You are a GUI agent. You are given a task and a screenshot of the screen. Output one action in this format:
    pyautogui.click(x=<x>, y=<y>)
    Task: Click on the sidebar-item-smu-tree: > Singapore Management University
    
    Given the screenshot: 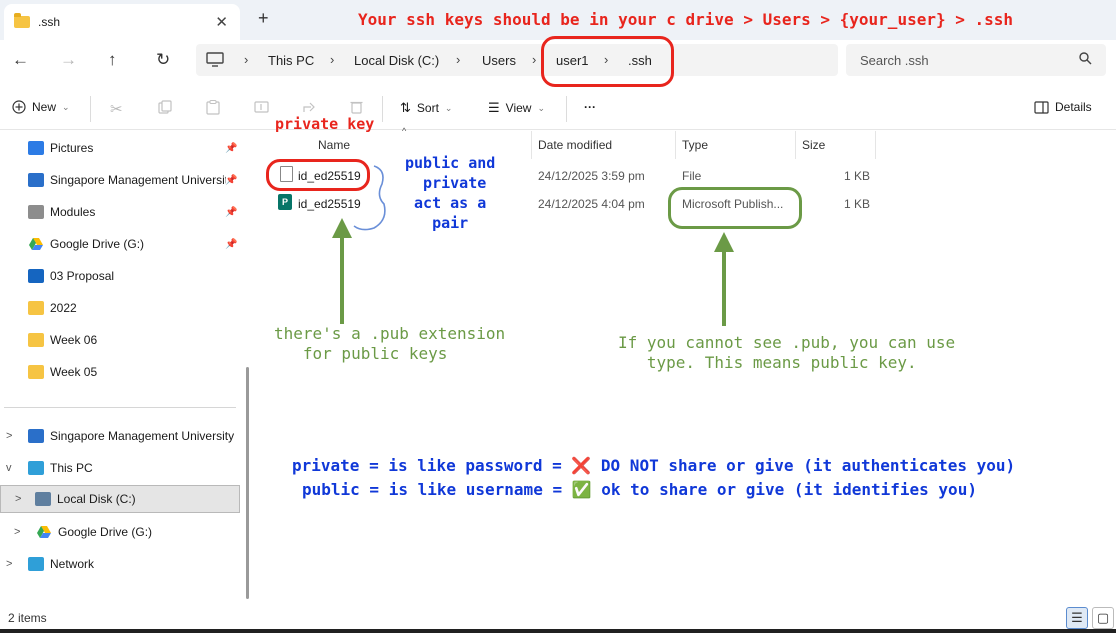 What is the action you would take?
    pyautogui.click(x=120, y=436)
    